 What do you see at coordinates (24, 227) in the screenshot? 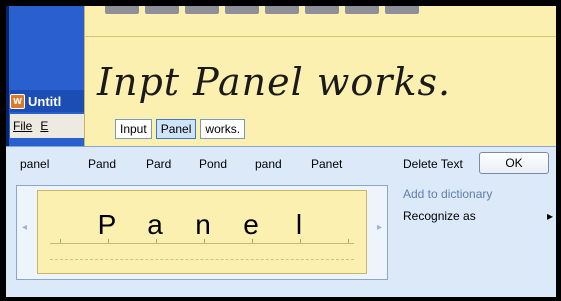
I see `scroll-left-icon: ◂` at bounding box center [24, 227].